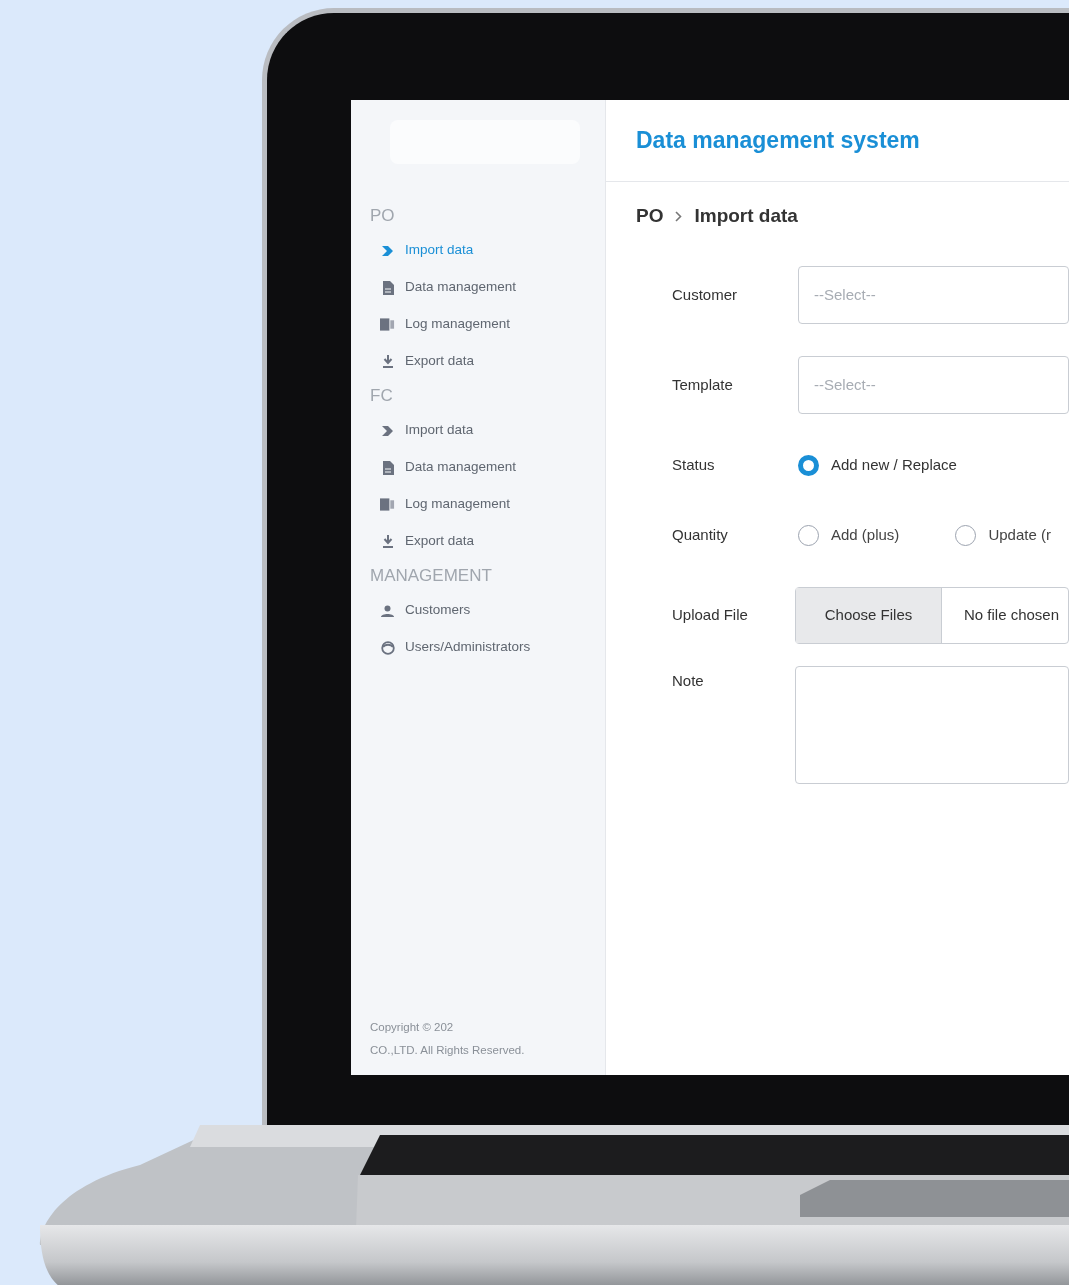 Image resolution: width=1069 pixels, height=1285 pixels. Describe the element at coordinates (382, 396) in the screenshot. I see `section-heading: FC` at that location.